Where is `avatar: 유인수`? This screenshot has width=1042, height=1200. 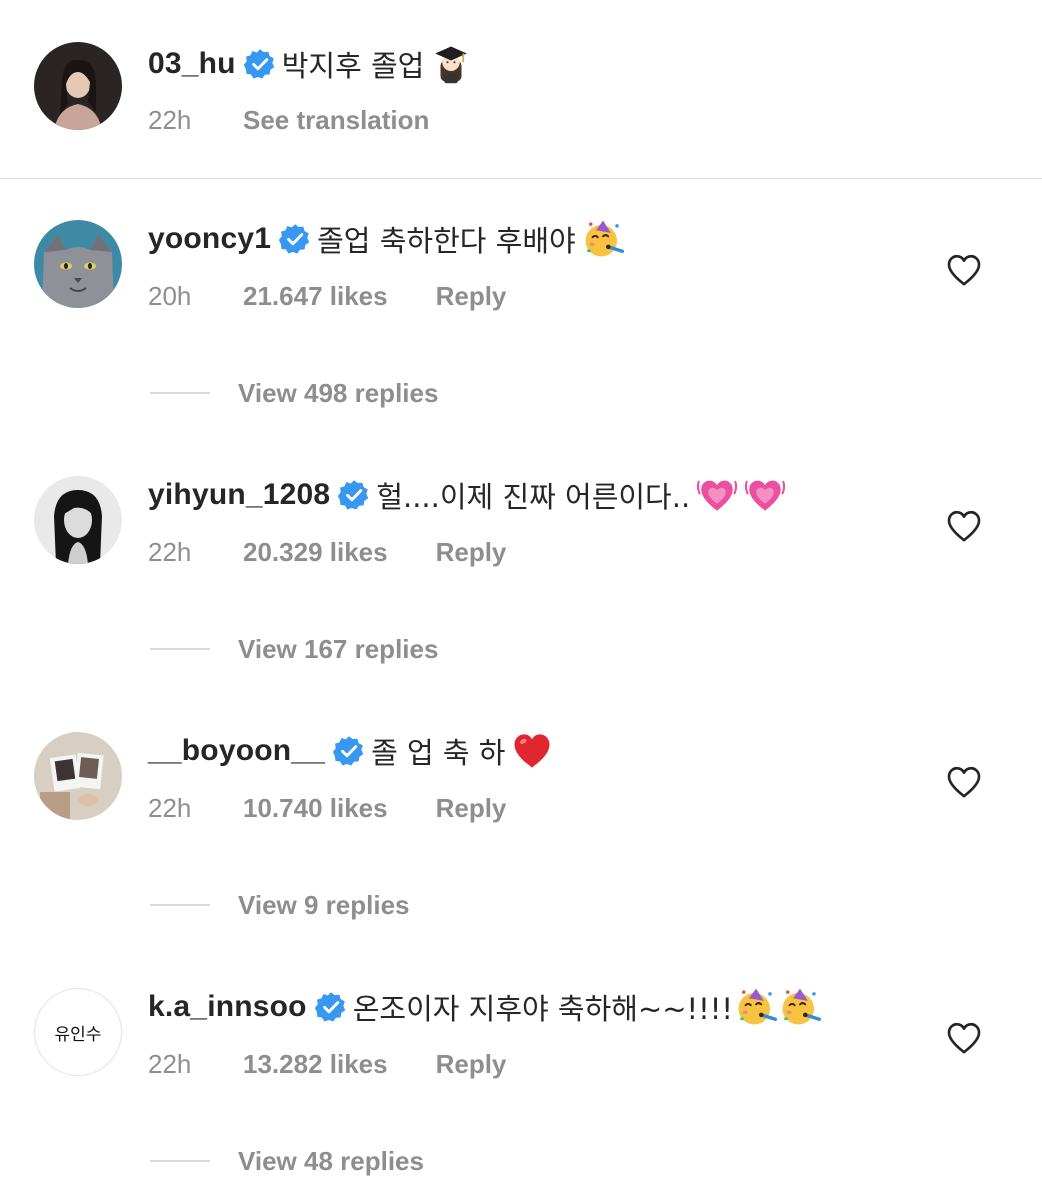
avatar: 유인수 is located at coordinates (78, 1032).